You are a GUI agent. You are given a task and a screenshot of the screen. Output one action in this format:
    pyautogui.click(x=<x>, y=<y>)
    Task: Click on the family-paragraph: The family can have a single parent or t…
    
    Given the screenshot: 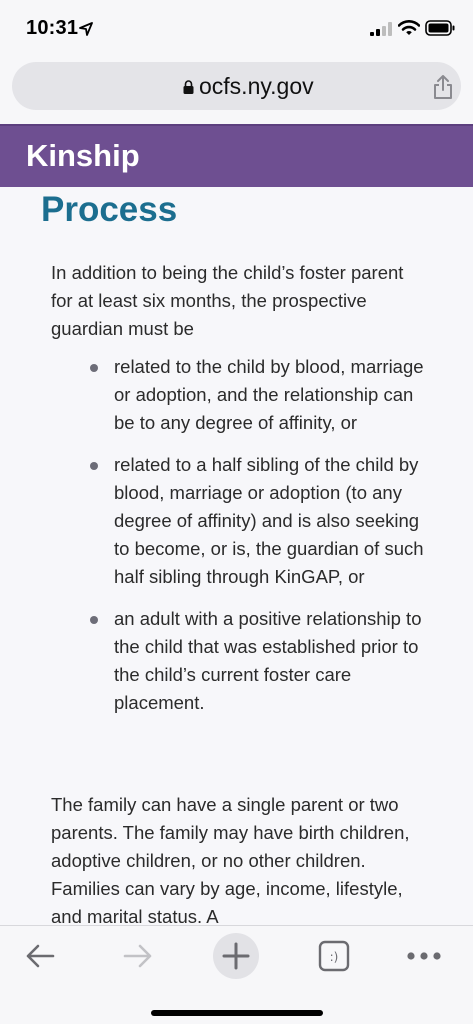 What is the action you would take?
    pyautogui.click(x=230, y=859)
    